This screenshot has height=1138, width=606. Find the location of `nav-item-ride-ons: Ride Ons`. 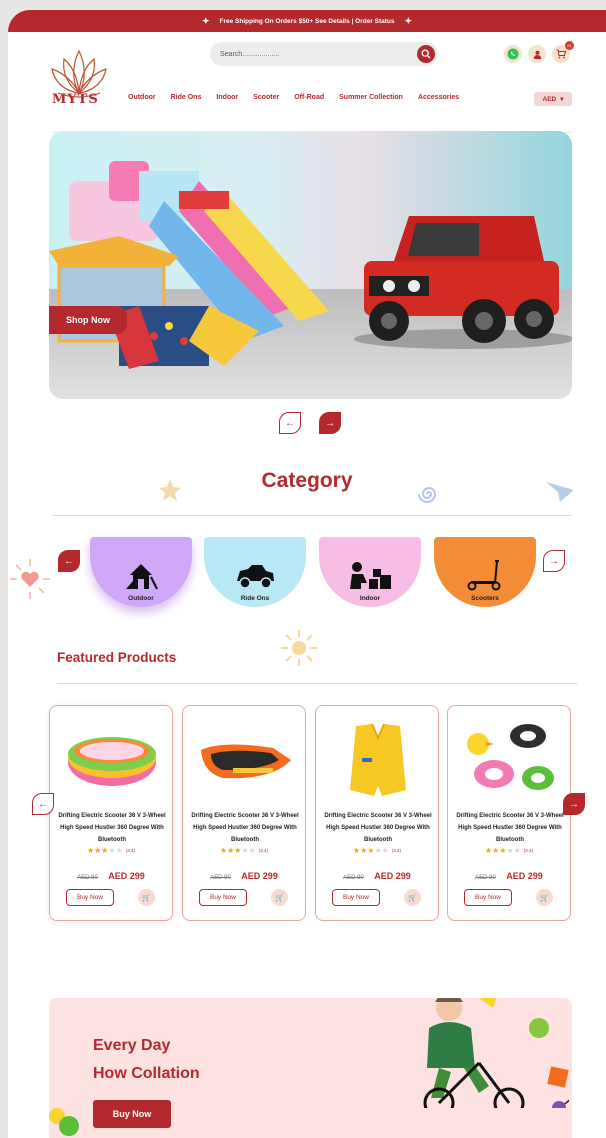

nav-item-ride-ons: Ride Ons is located at coordinates (186, 97).